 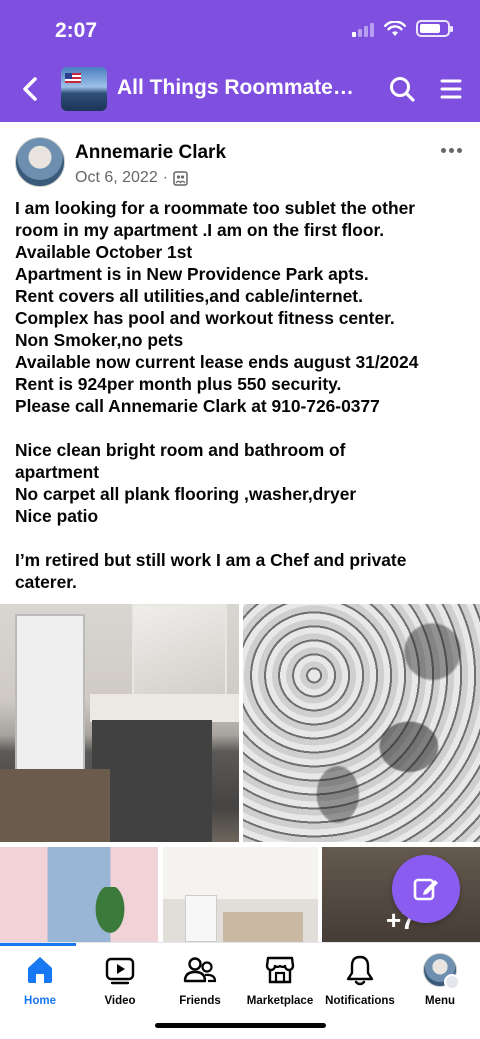 I want to click on back-button, so click(x=30, y=89).